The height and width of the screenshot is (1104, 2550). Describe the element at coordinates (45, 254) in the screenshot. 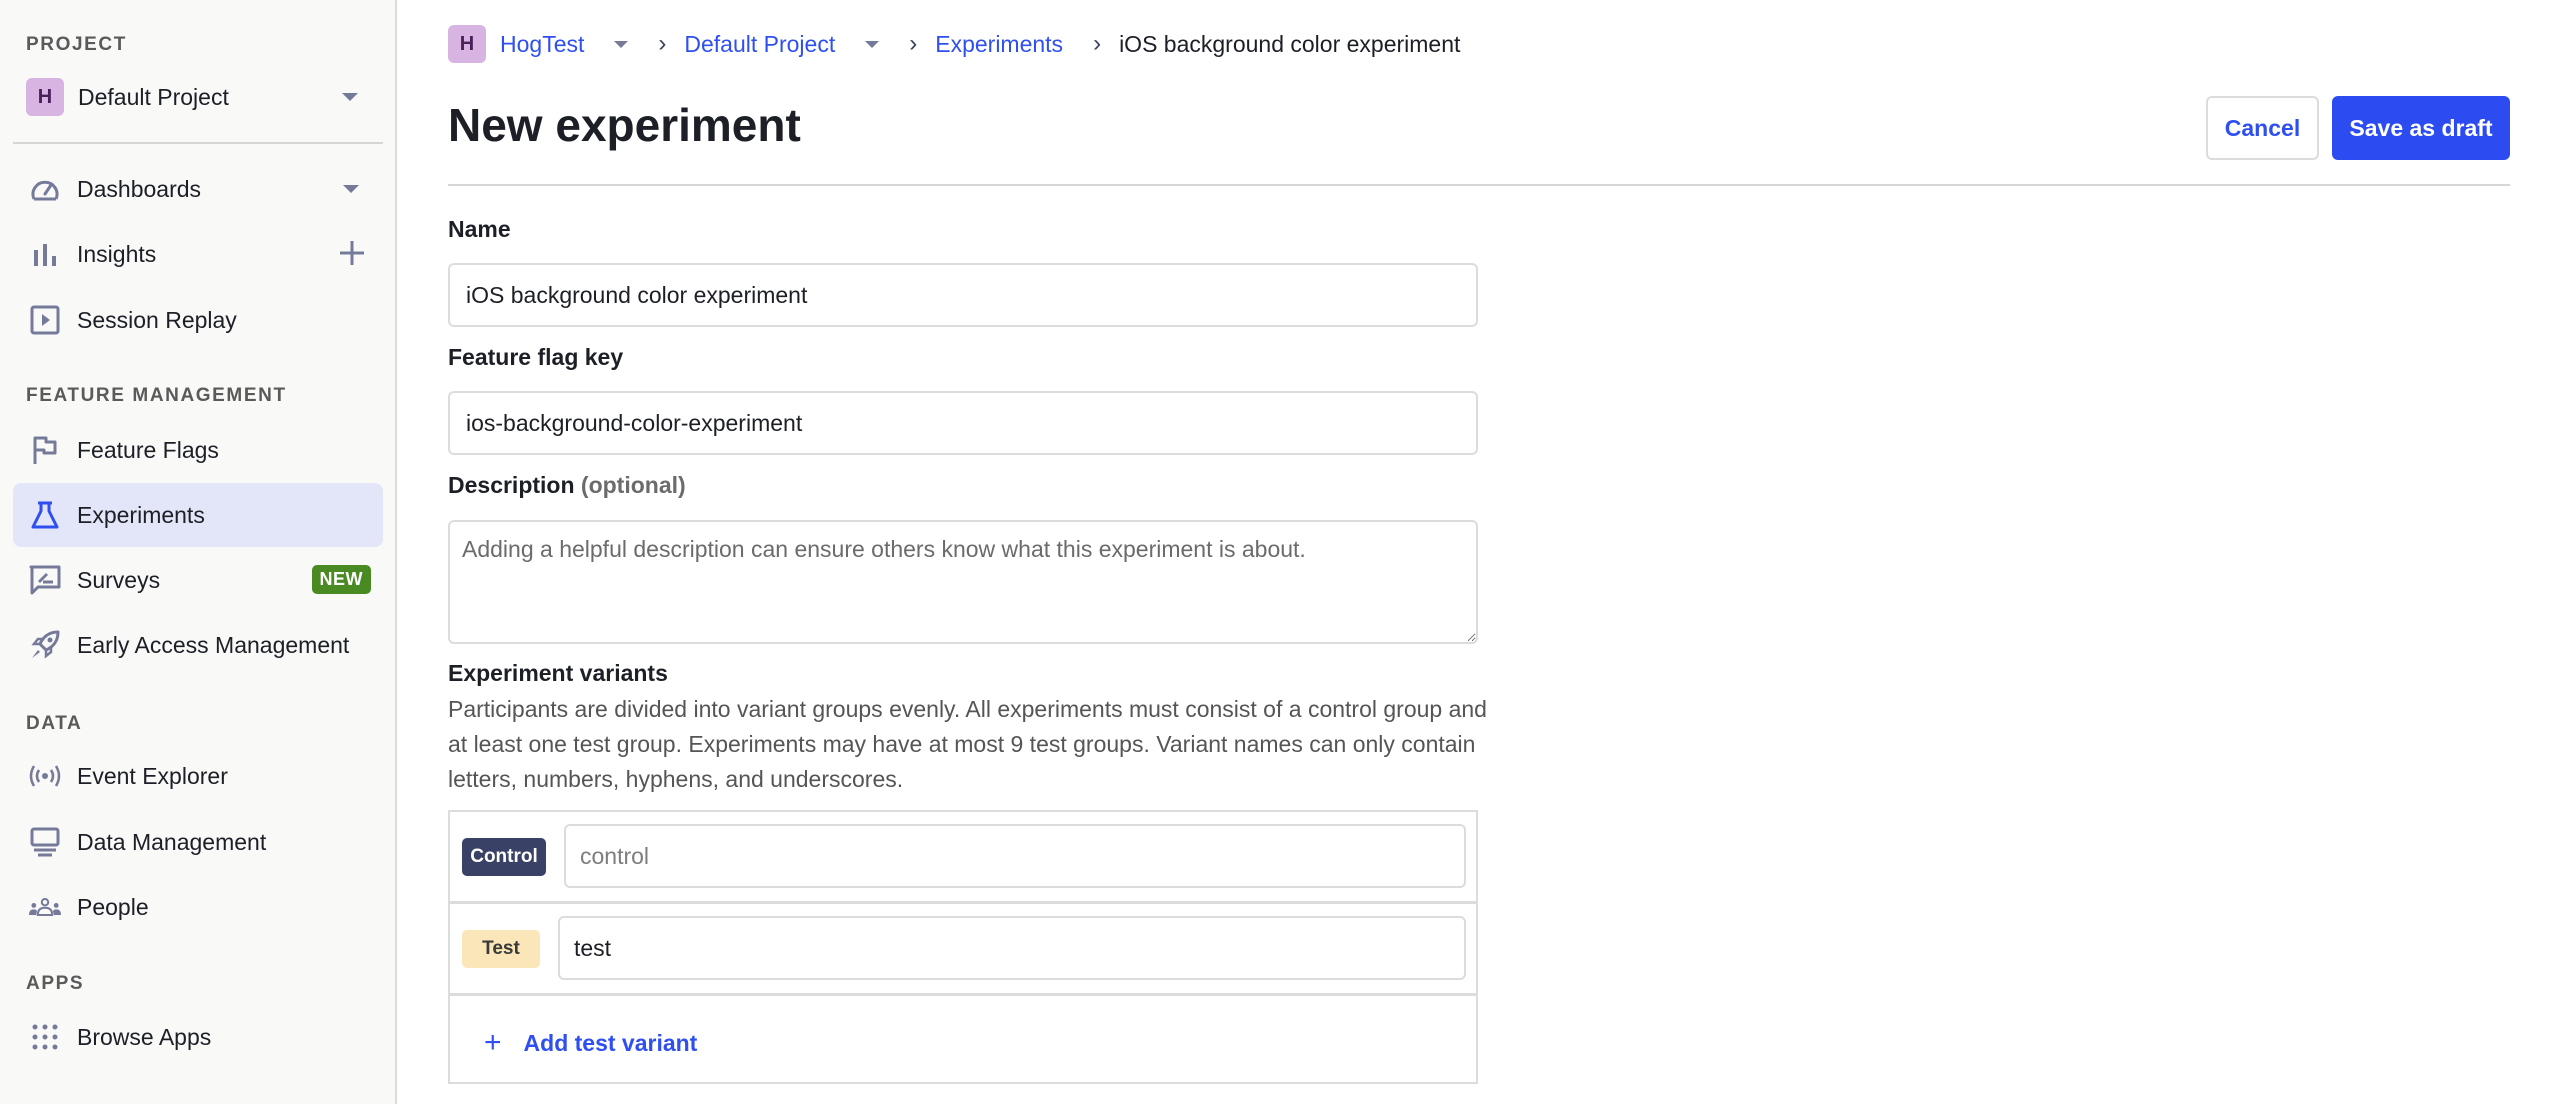

I see `bar-chart-icon` at that location.